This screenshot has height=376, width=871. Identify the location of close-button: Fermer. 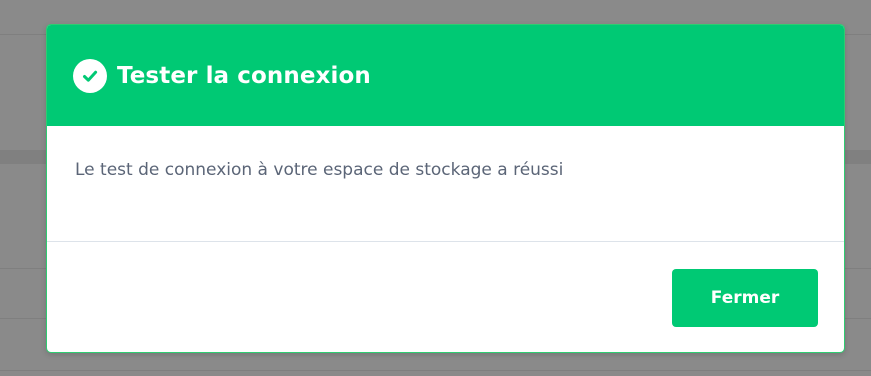
(745, 298).